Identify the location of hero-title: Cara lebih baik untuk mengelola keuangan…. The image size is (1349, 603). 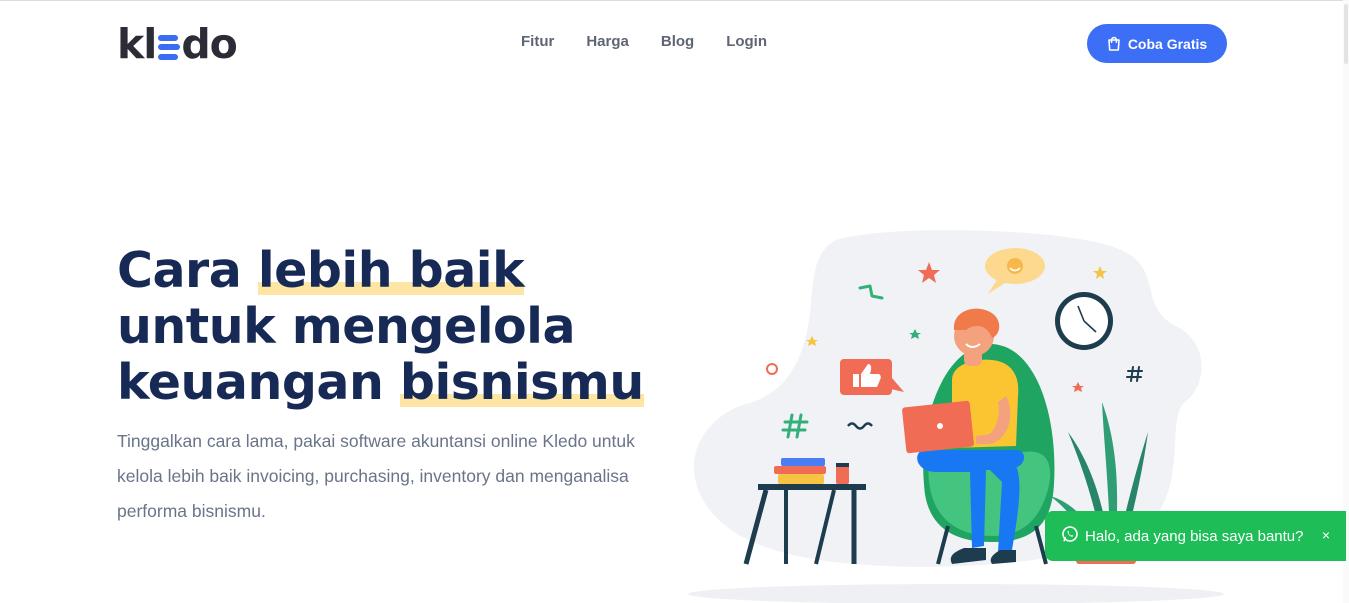
(397, 326).